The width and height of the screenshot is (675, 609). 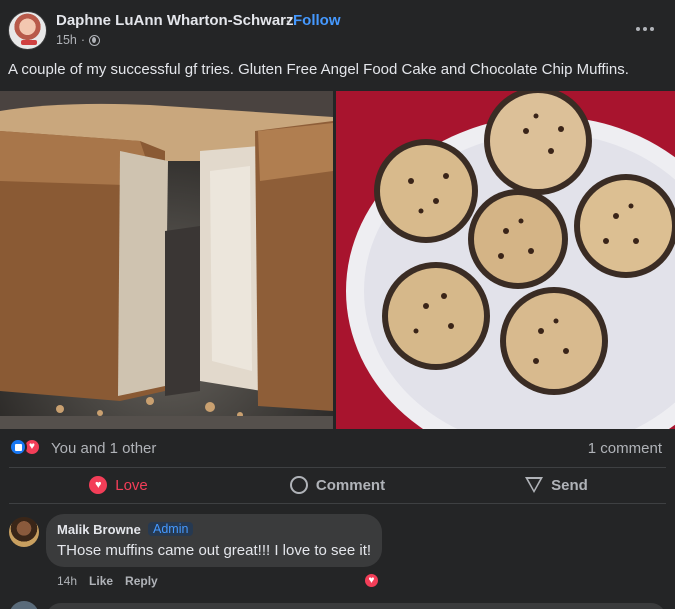 I want to click on like-icon, so click(x=18, y=447).